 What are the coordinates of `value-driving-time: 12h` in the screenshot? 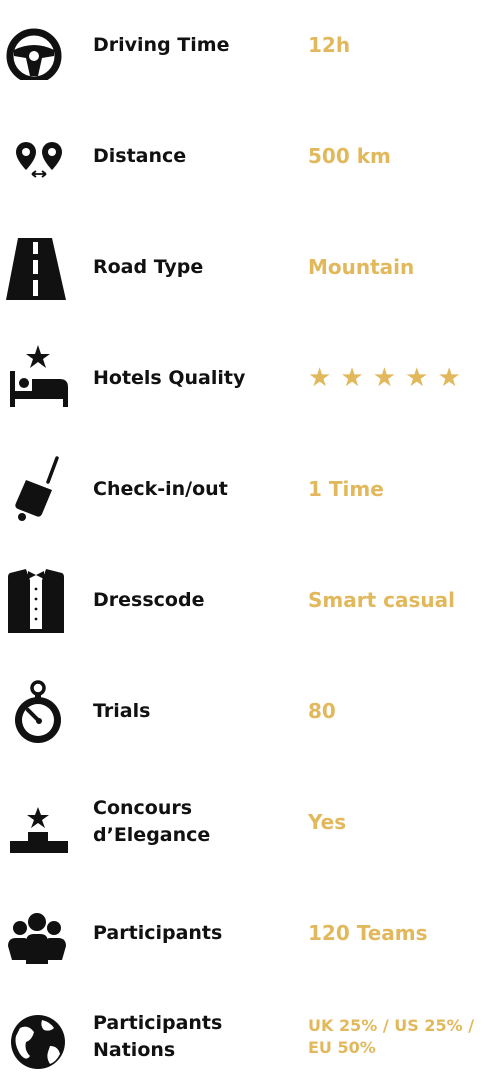 It's located at (329, 45).